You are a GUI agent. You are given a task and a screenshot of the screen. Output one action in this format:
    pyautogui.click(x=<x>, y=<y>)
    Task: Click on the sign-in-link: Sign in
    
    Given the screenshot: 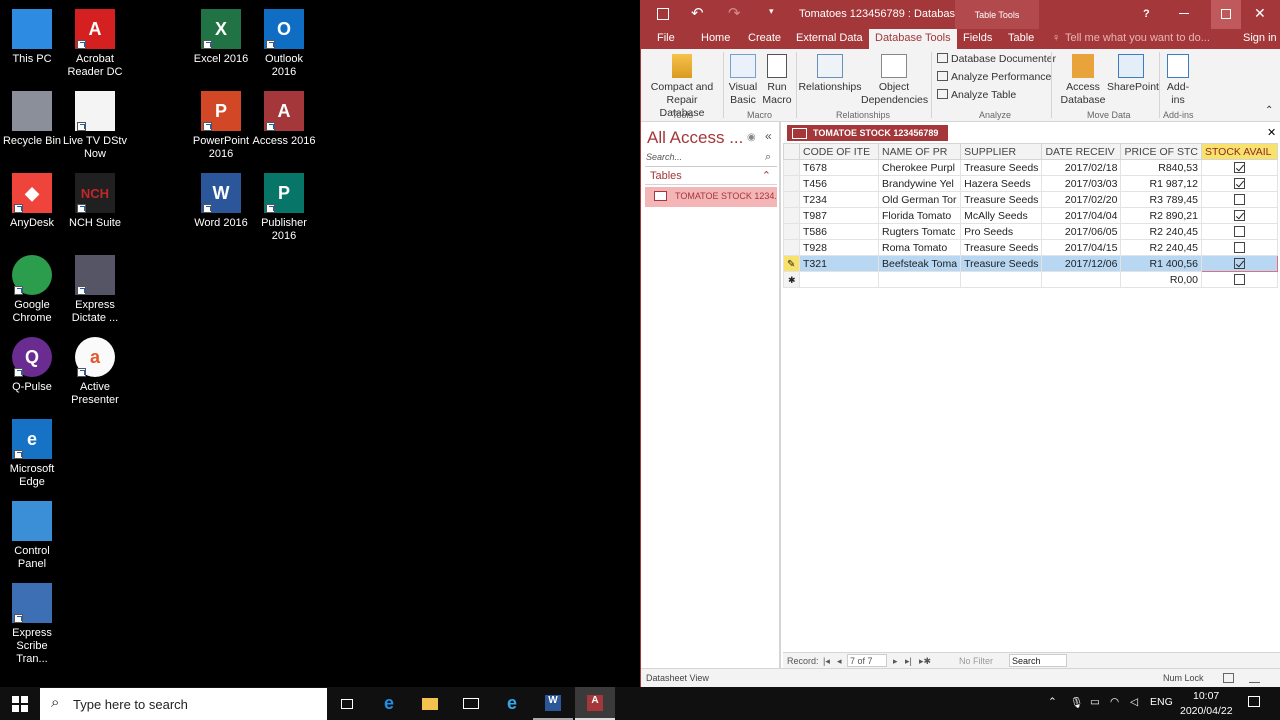 What is the action you would take?
    pyautogui.click(x=1260, y=38)
    